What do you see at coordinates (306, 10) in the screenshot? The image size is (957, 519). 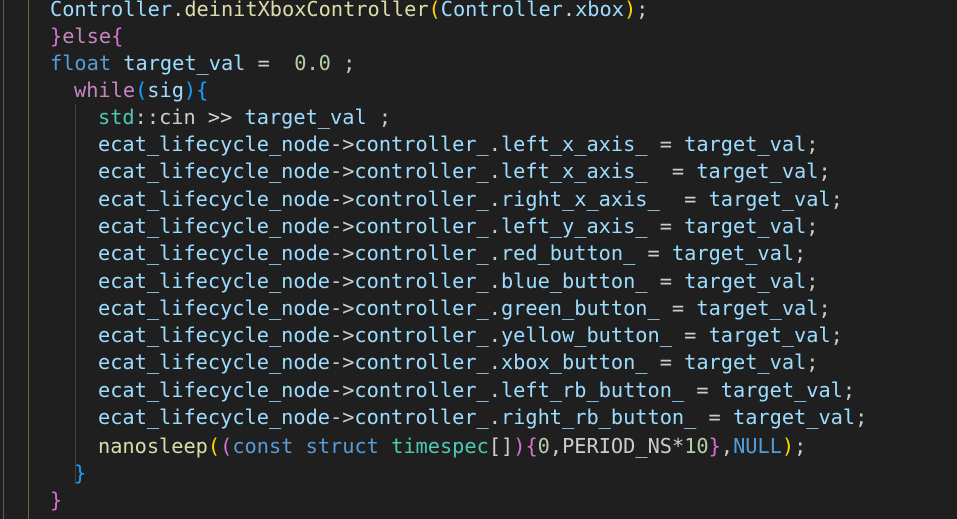 I see `function-name: deinitXboxController` at bounding box center [306, 10].